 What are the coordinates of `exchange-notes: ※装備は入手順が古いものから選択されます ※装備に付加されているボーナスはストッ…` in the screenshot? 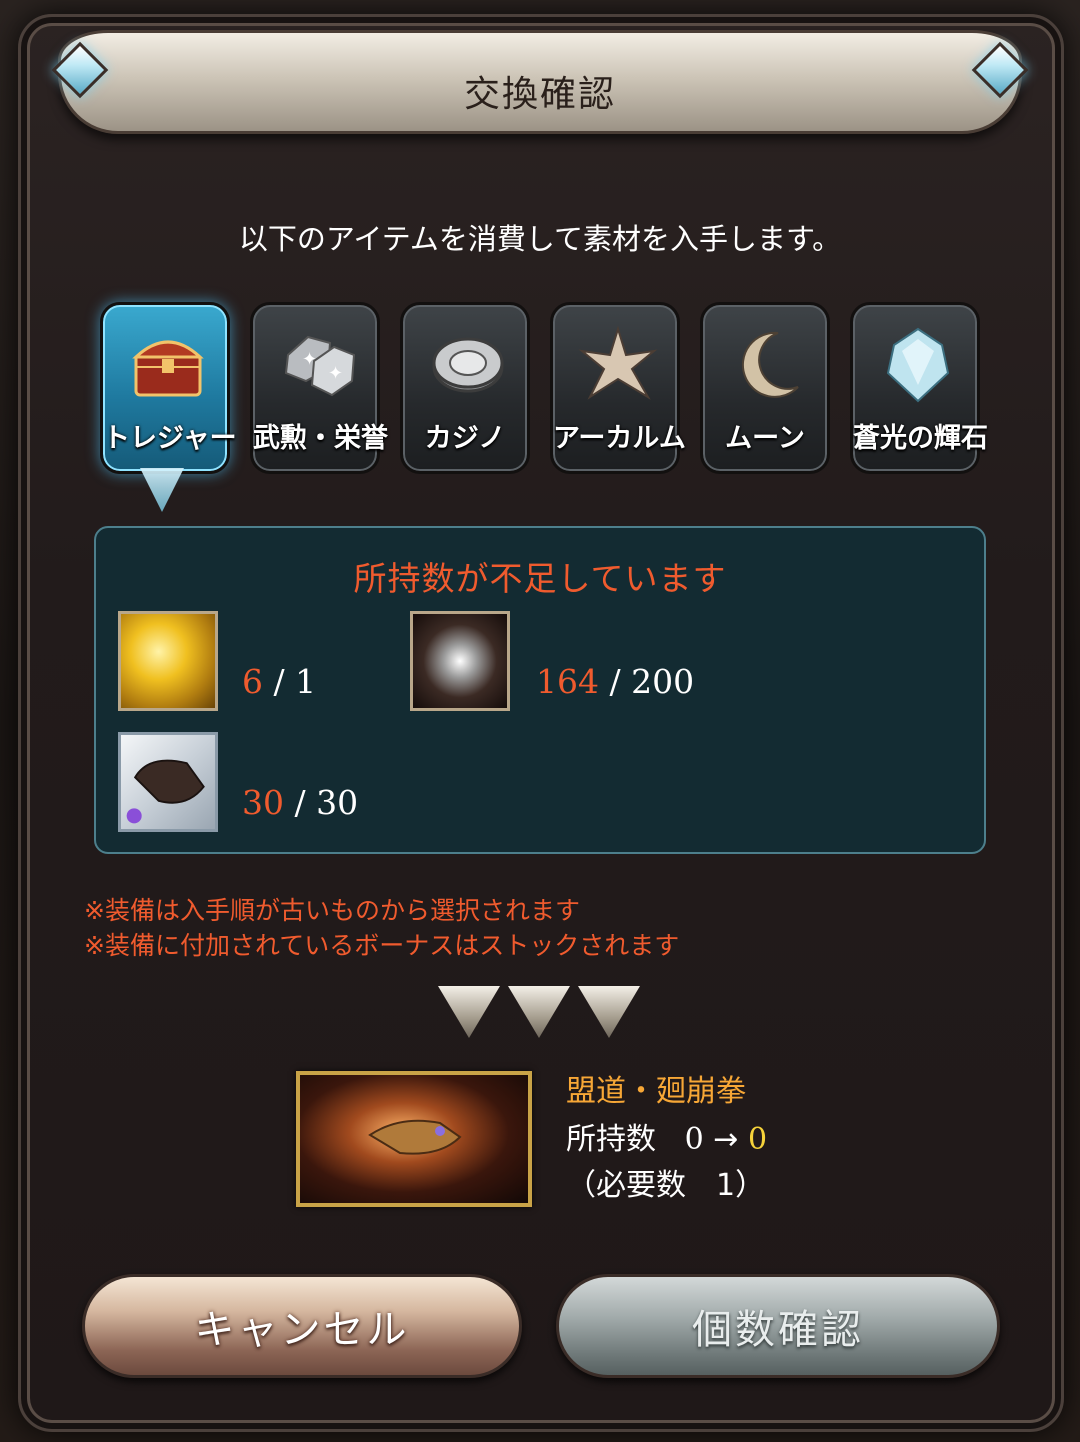 It's located at (381, 928).